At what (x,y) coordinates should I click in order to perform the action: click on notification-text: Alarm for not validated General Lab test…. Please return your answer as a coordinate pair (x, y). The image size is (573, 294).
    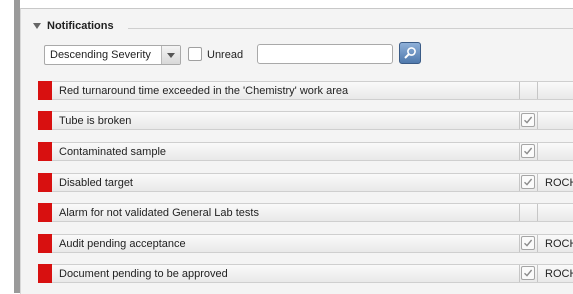
    Looking at the image, I should click on (159, 213).